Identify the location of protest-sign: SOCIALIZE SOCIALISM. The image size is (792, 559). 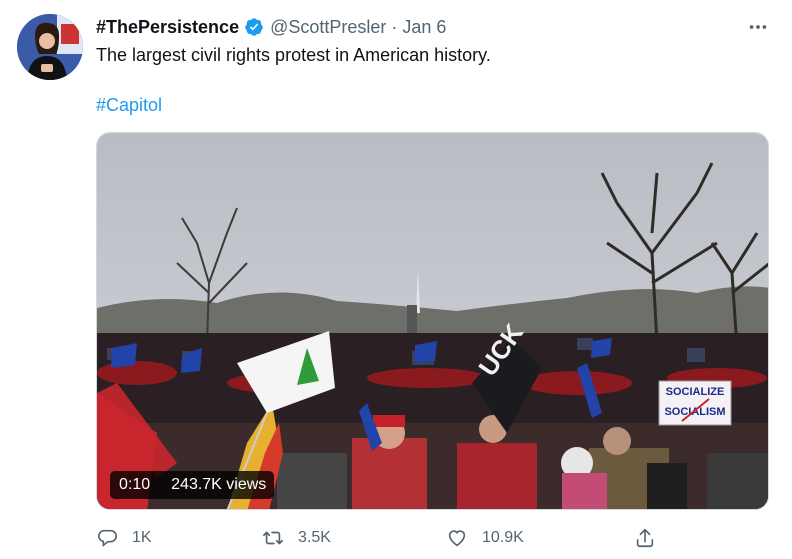
(695, 403).